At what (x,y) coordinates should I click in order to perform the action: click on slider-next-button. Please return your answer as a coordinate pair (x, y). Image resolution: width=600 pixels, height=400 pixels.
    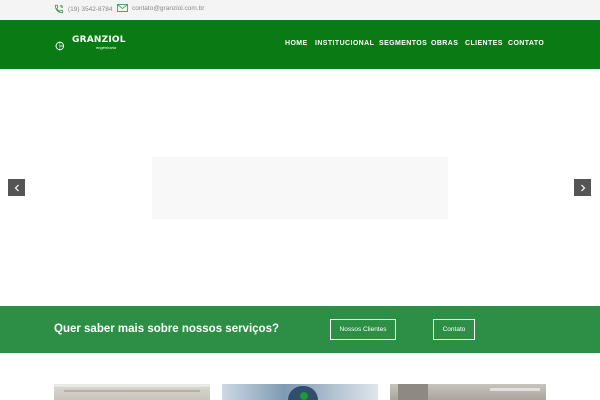
    Looking at the image, I should click on (582, 187).